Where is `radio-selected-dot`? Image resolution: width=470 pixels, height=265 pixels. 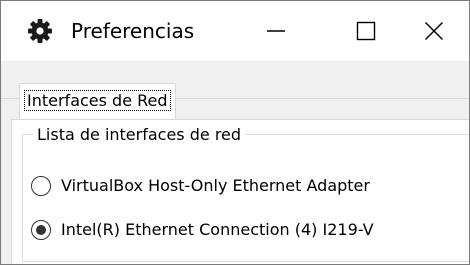
radio-selected-dot is located at coordinates (41, 230).